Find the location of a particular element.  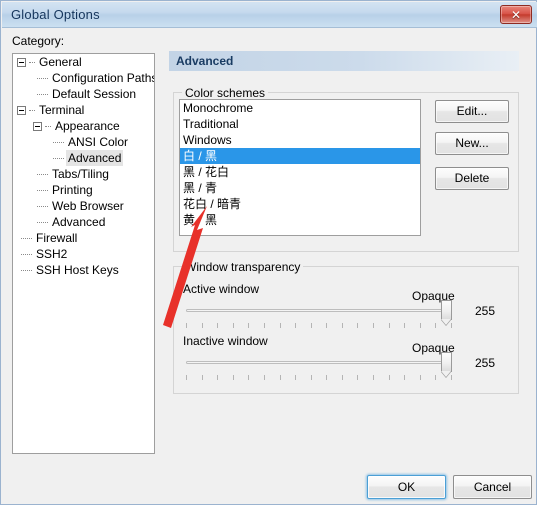

active-window-slider-ticks is located at coordinates (319, 325).